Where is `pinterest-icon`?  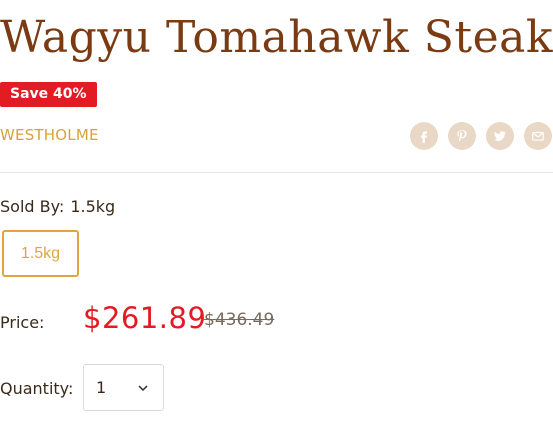 pinterest-icon is located at coordinates (462, 136).